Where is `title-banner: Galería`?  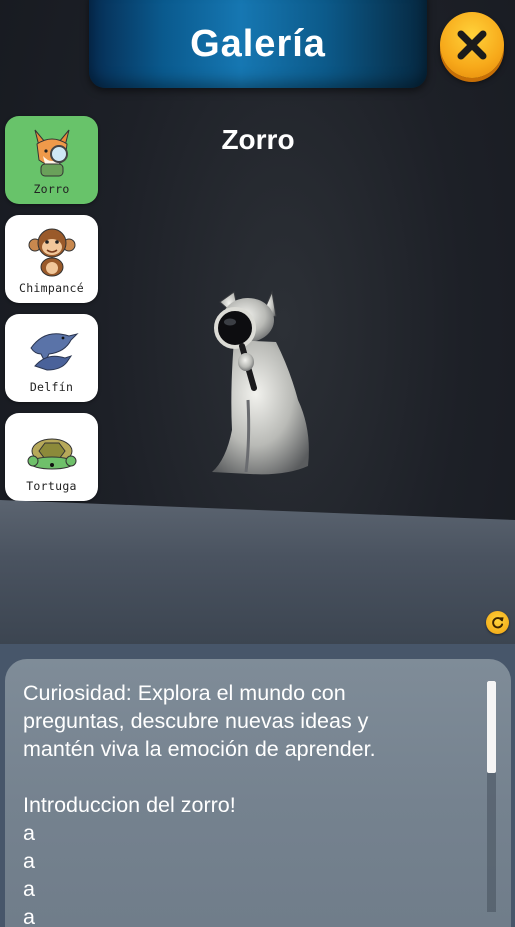
title-banner: Galería is located at coordinates (258, 44).